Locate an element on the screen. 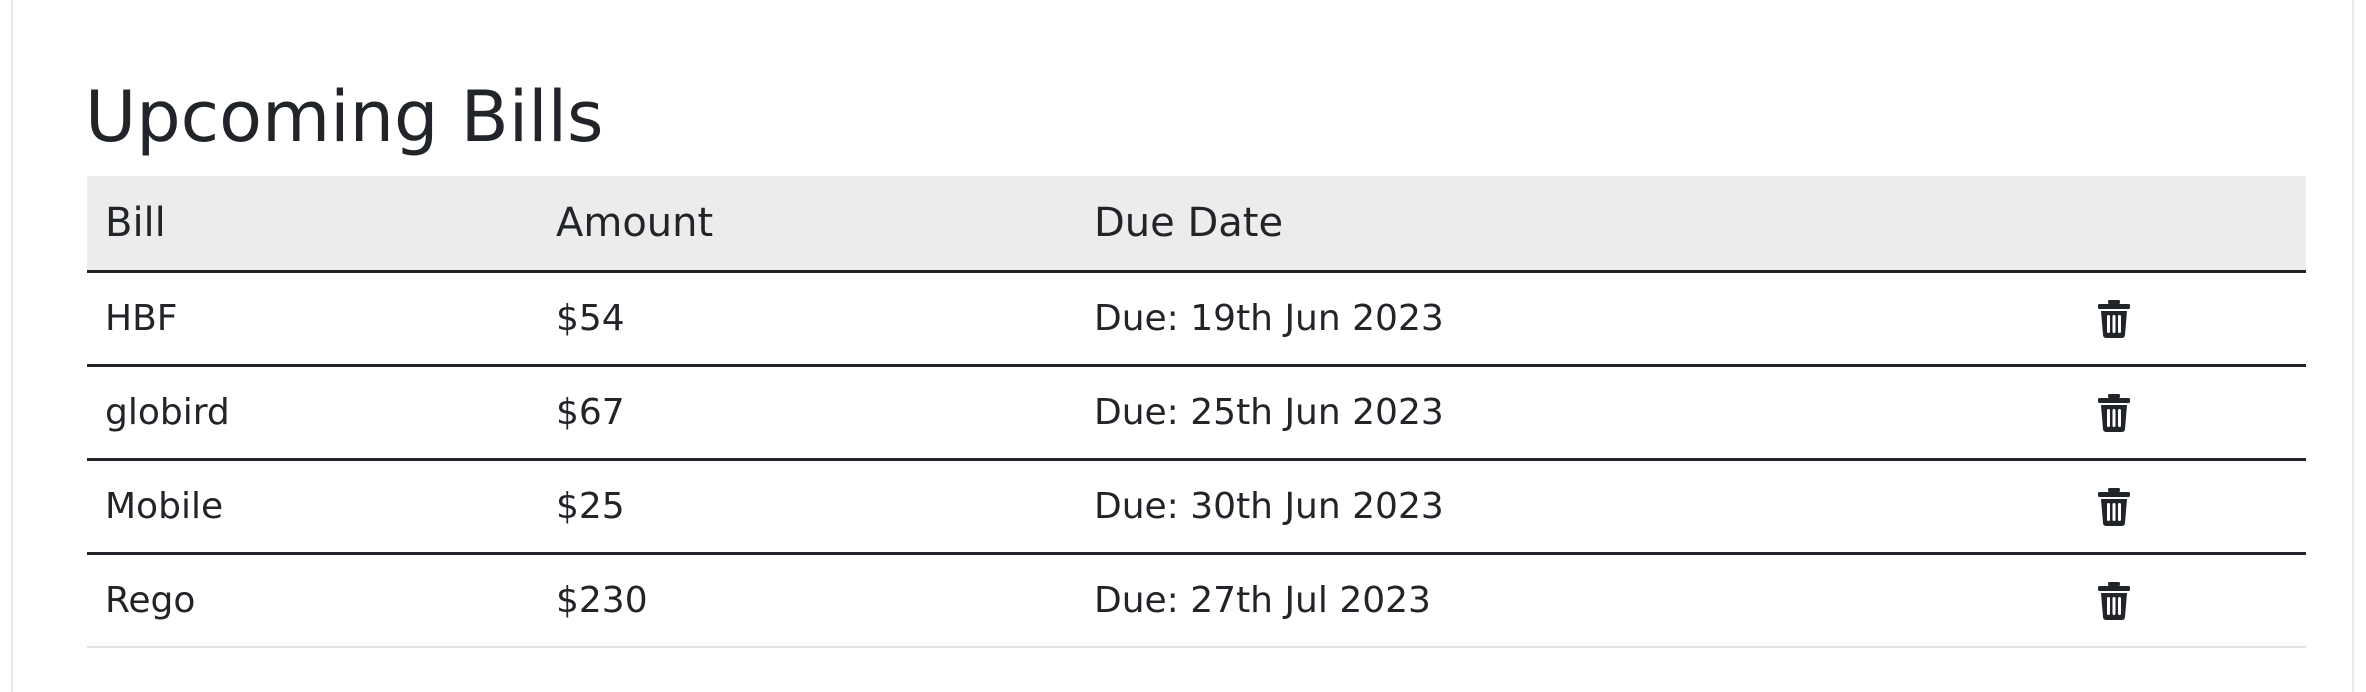 The width and height of the screenshot is (2366, 692). table-row: globird $67 Due: 25th Jun 2023 is located at coordinates (1196, 413).